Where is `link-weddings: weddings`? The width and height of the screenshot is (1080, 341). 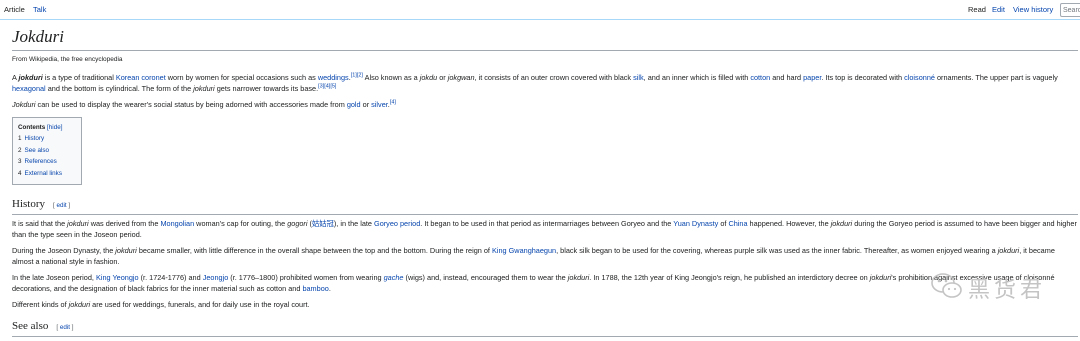
link-weddings: weddings is located at coordinates (333, 77).